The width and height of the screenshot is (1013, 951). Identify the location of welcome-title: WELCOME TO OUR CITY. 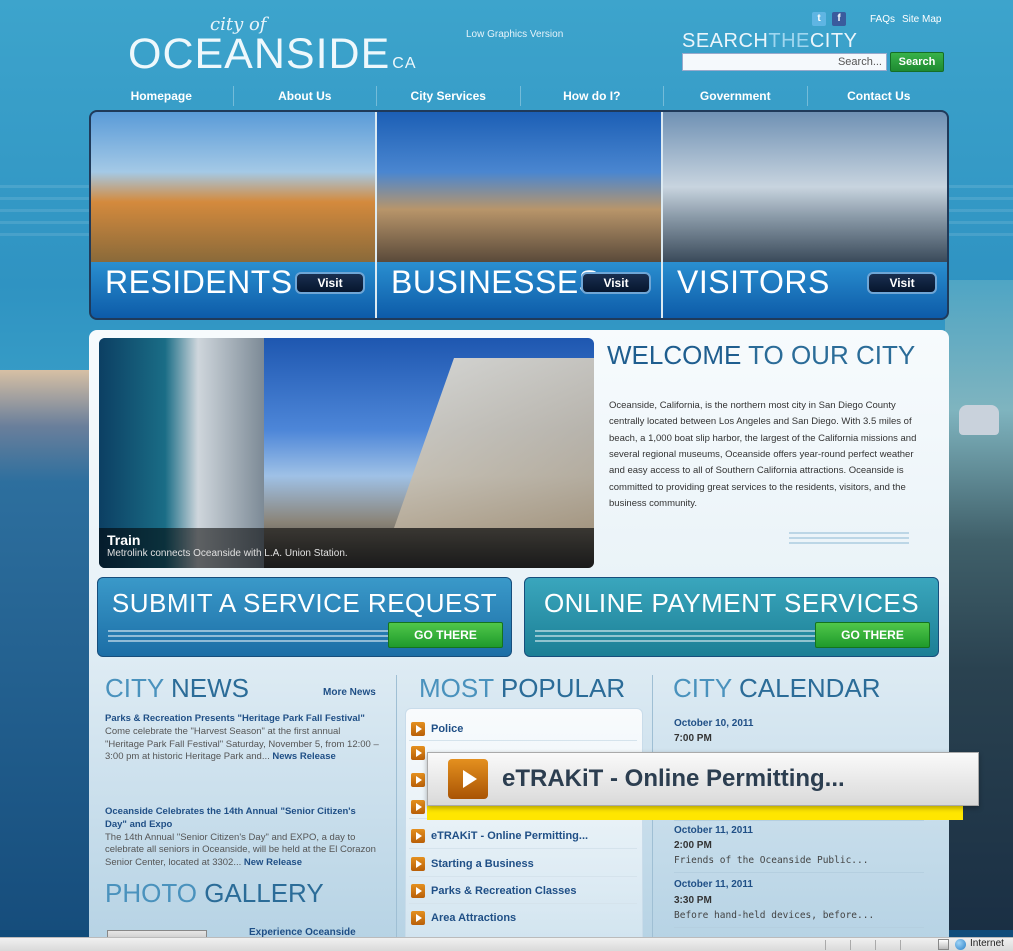
(761, 355).